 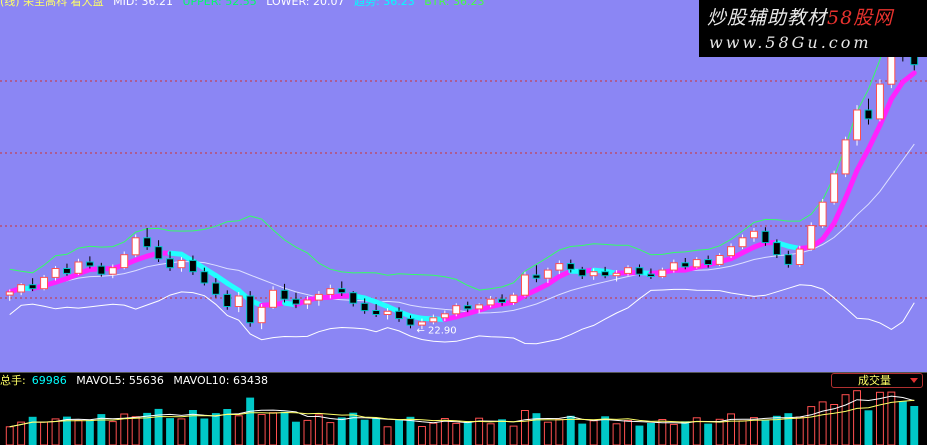 What do you see at coordinates (790, 42) in the screenshot?
I see `watermark-url: www.58Gu.com` at bounding box center [790, 42].